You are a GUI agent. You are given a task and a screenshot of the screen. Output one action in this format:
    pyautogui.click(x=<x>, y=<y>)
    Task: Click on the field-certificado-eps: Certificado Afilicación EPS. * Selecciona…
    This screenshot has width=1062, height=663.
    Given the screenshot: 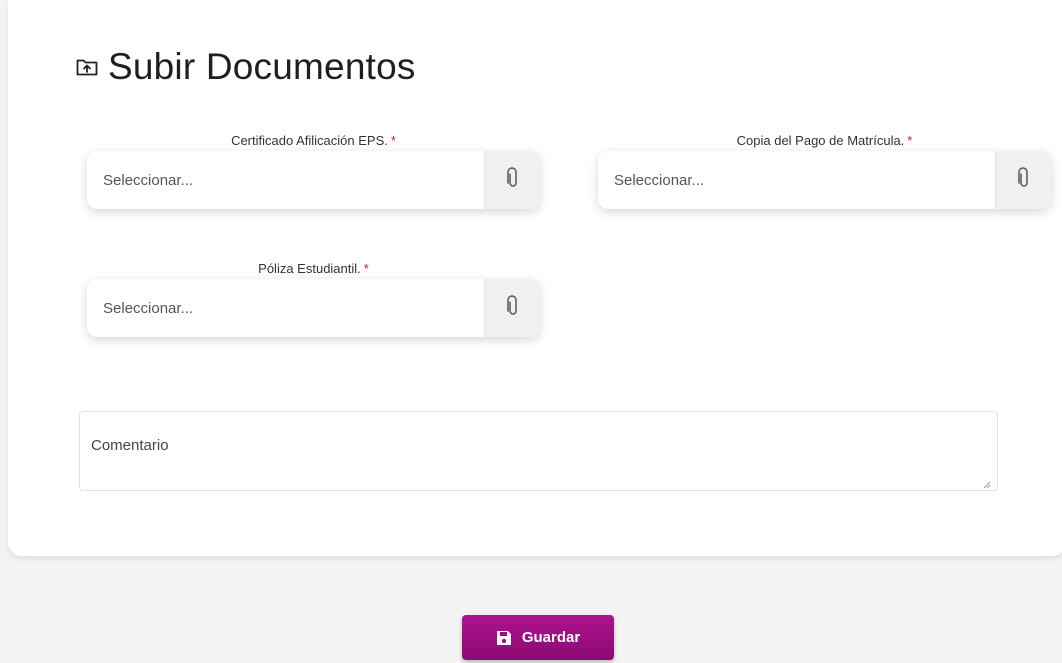 What is the action you would take?
    pyautogui.click(x=313, y=173)
    